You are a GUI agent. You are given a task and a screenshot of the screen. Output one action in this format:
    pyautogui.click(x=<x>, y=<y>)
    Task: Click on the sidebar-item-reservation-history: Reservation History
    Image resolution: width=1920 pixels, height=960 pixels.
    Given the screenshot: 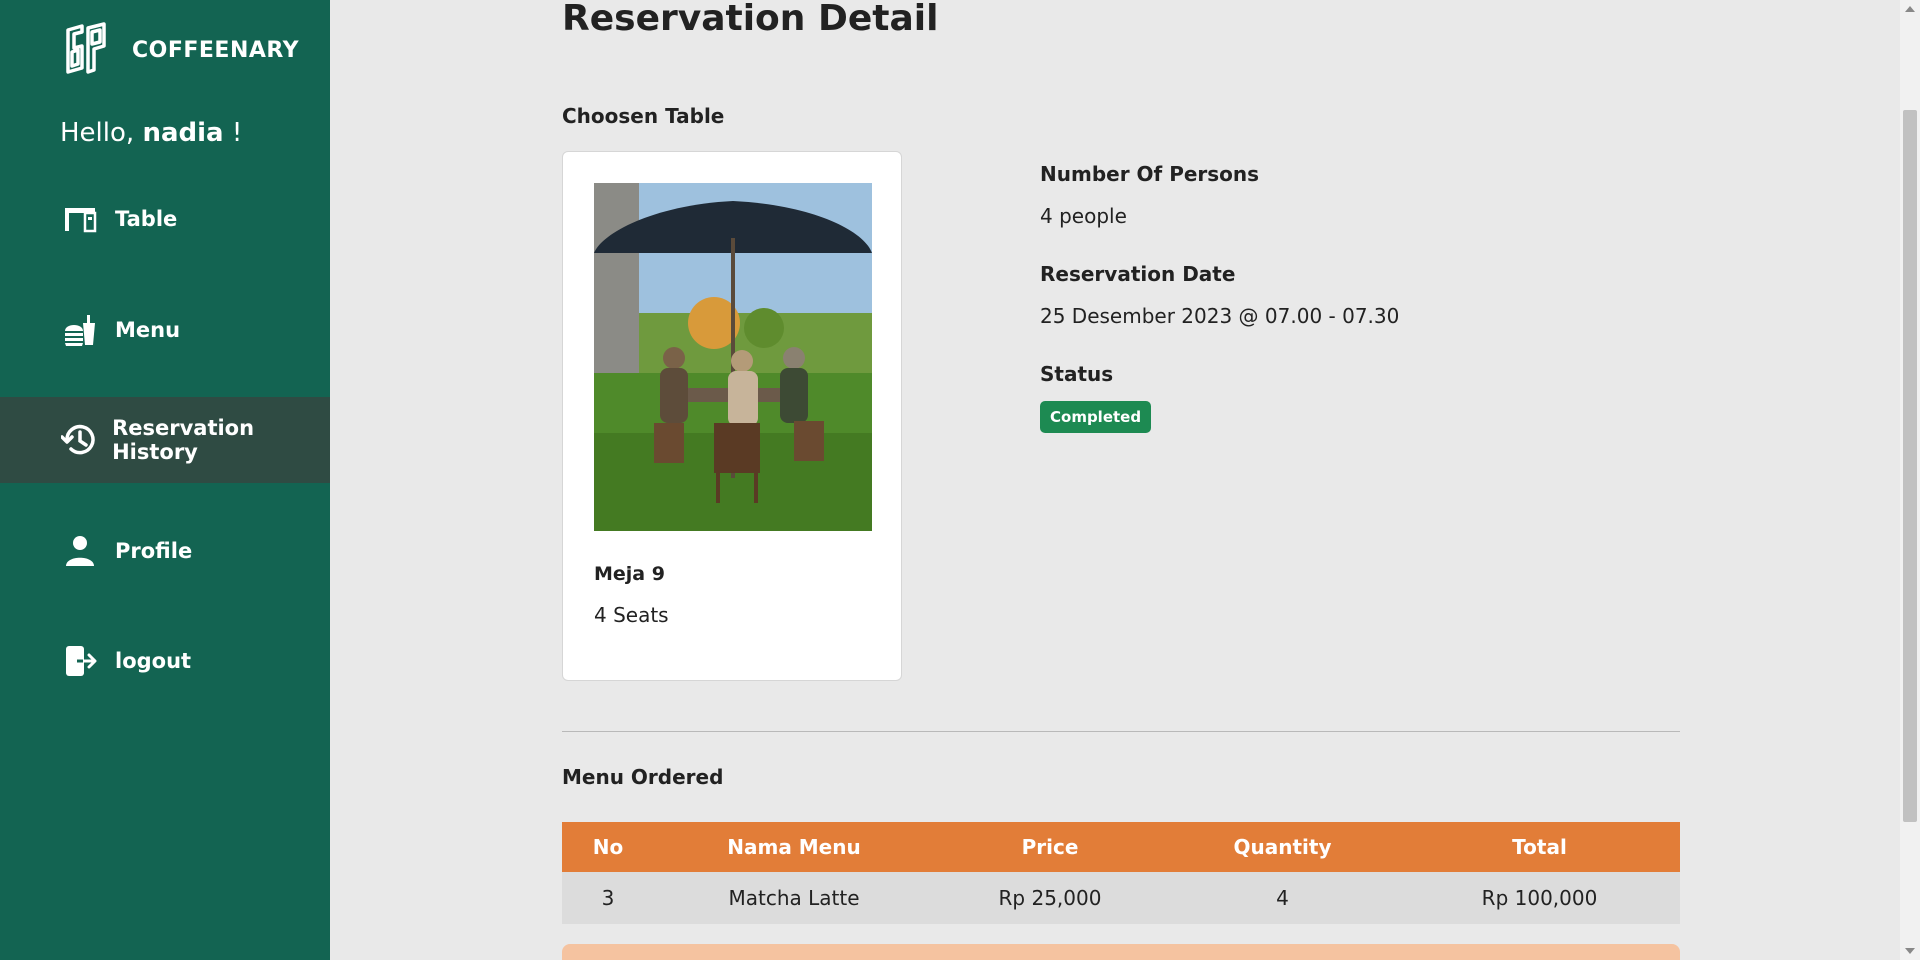 What is the action you would take?
    pyautogui.click(x=165, y=440)
    